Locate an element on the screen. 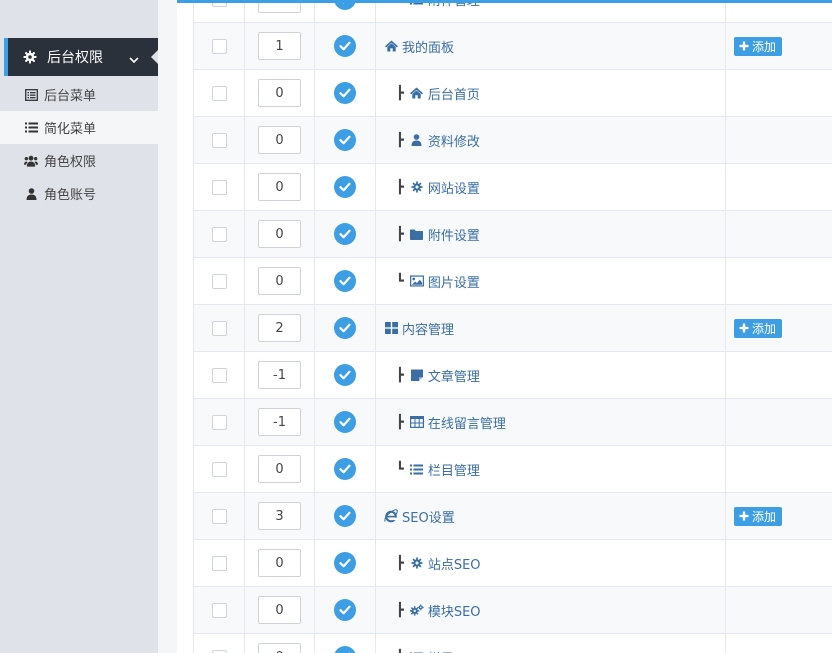  menu-name: 栏目管理 is located at coordinates (454, 469).